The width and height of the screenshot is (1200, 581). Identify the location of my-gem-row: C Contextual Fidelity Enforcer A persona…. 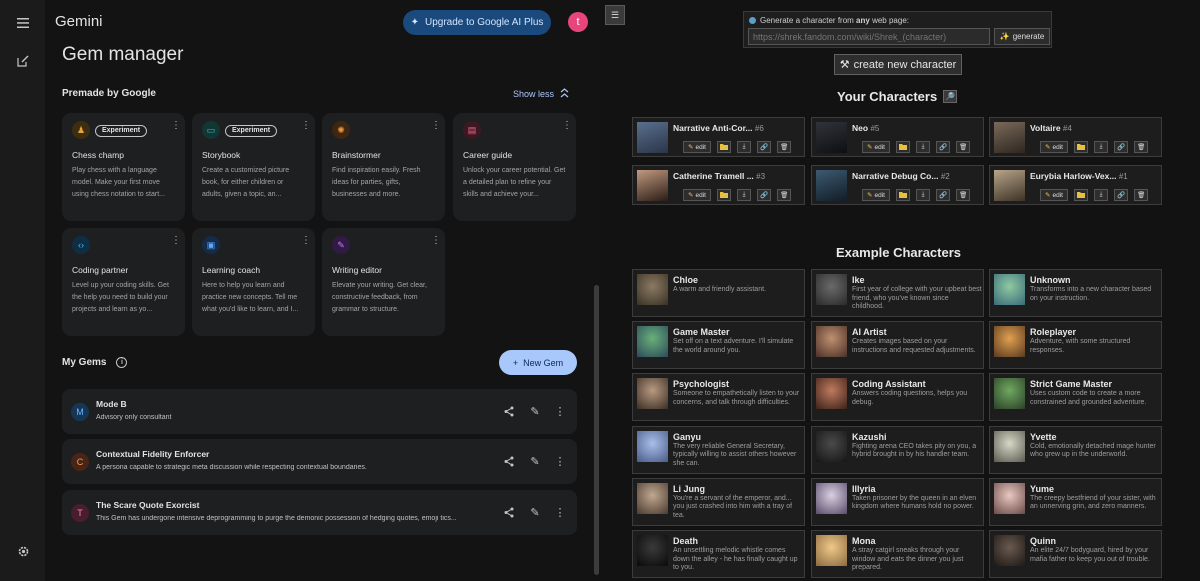
(319, 461).